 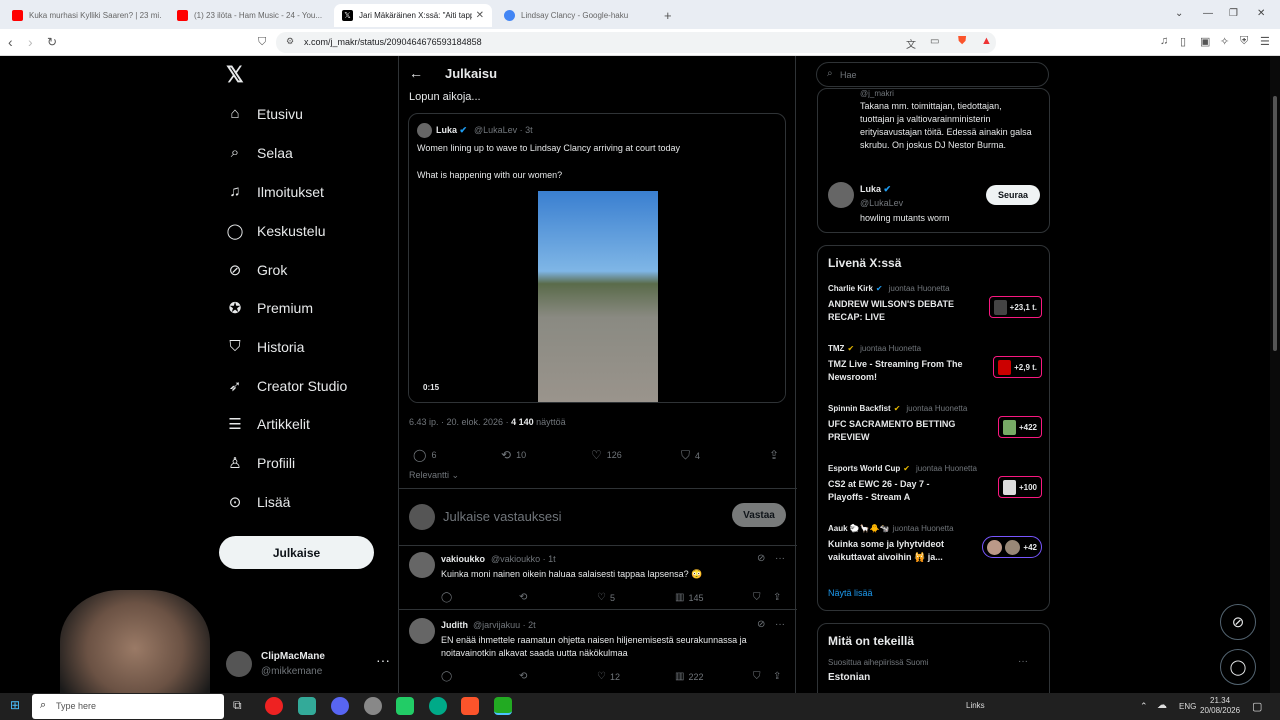 What do you see at coordinates (848, 75) in the screenshot?
I see `search-input: Hae` at bounding box center [848, 75].